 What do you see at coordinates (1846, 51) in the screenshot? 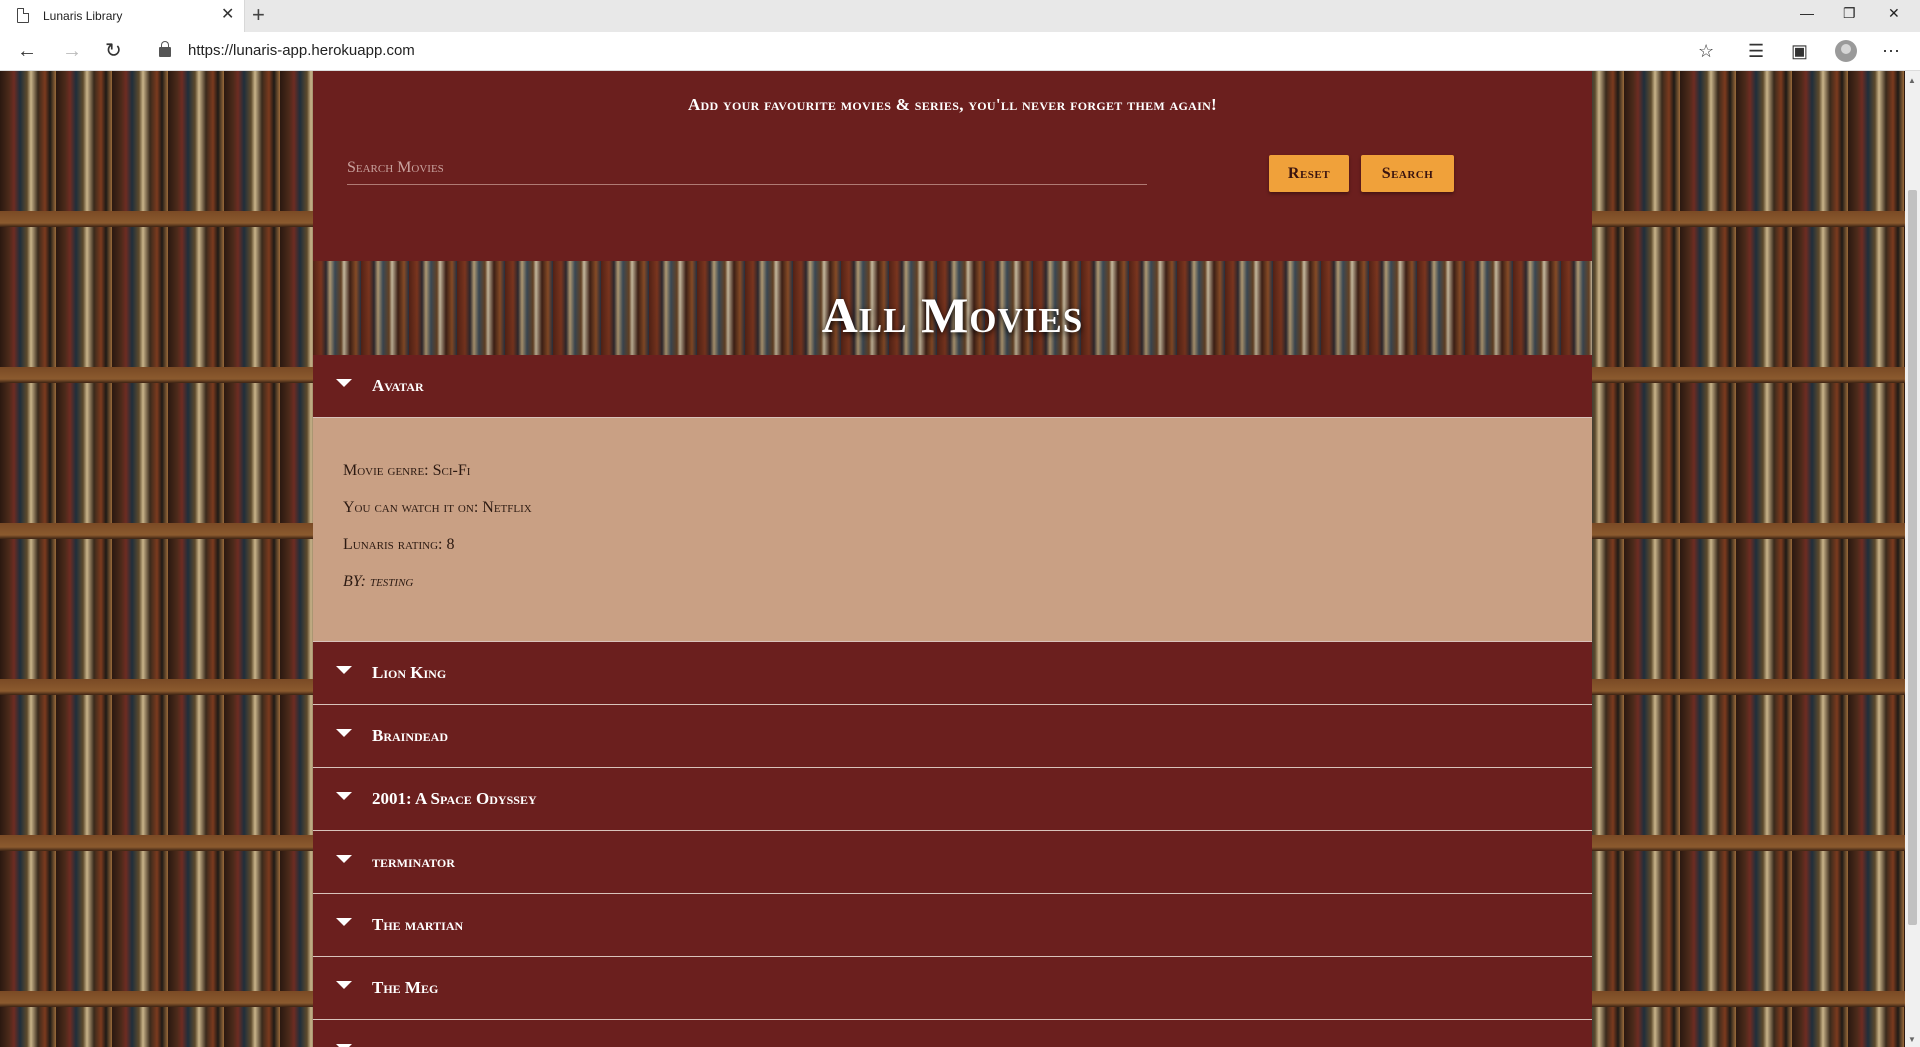
I see `profile-avatar` at bounding box center [1846, 51].